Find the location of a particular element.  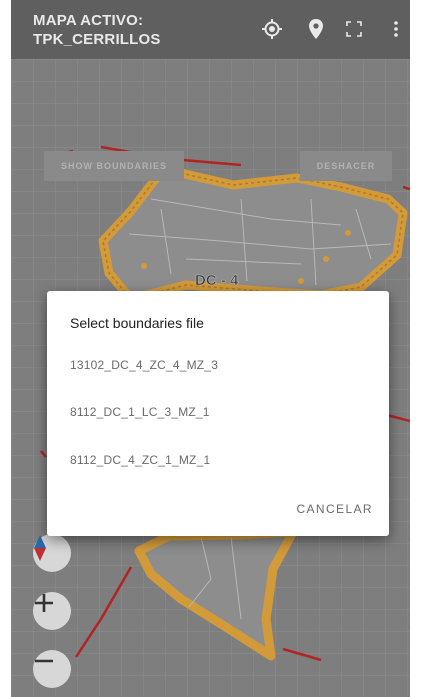

fullscreen-icon is located at coordinates (354, 29).